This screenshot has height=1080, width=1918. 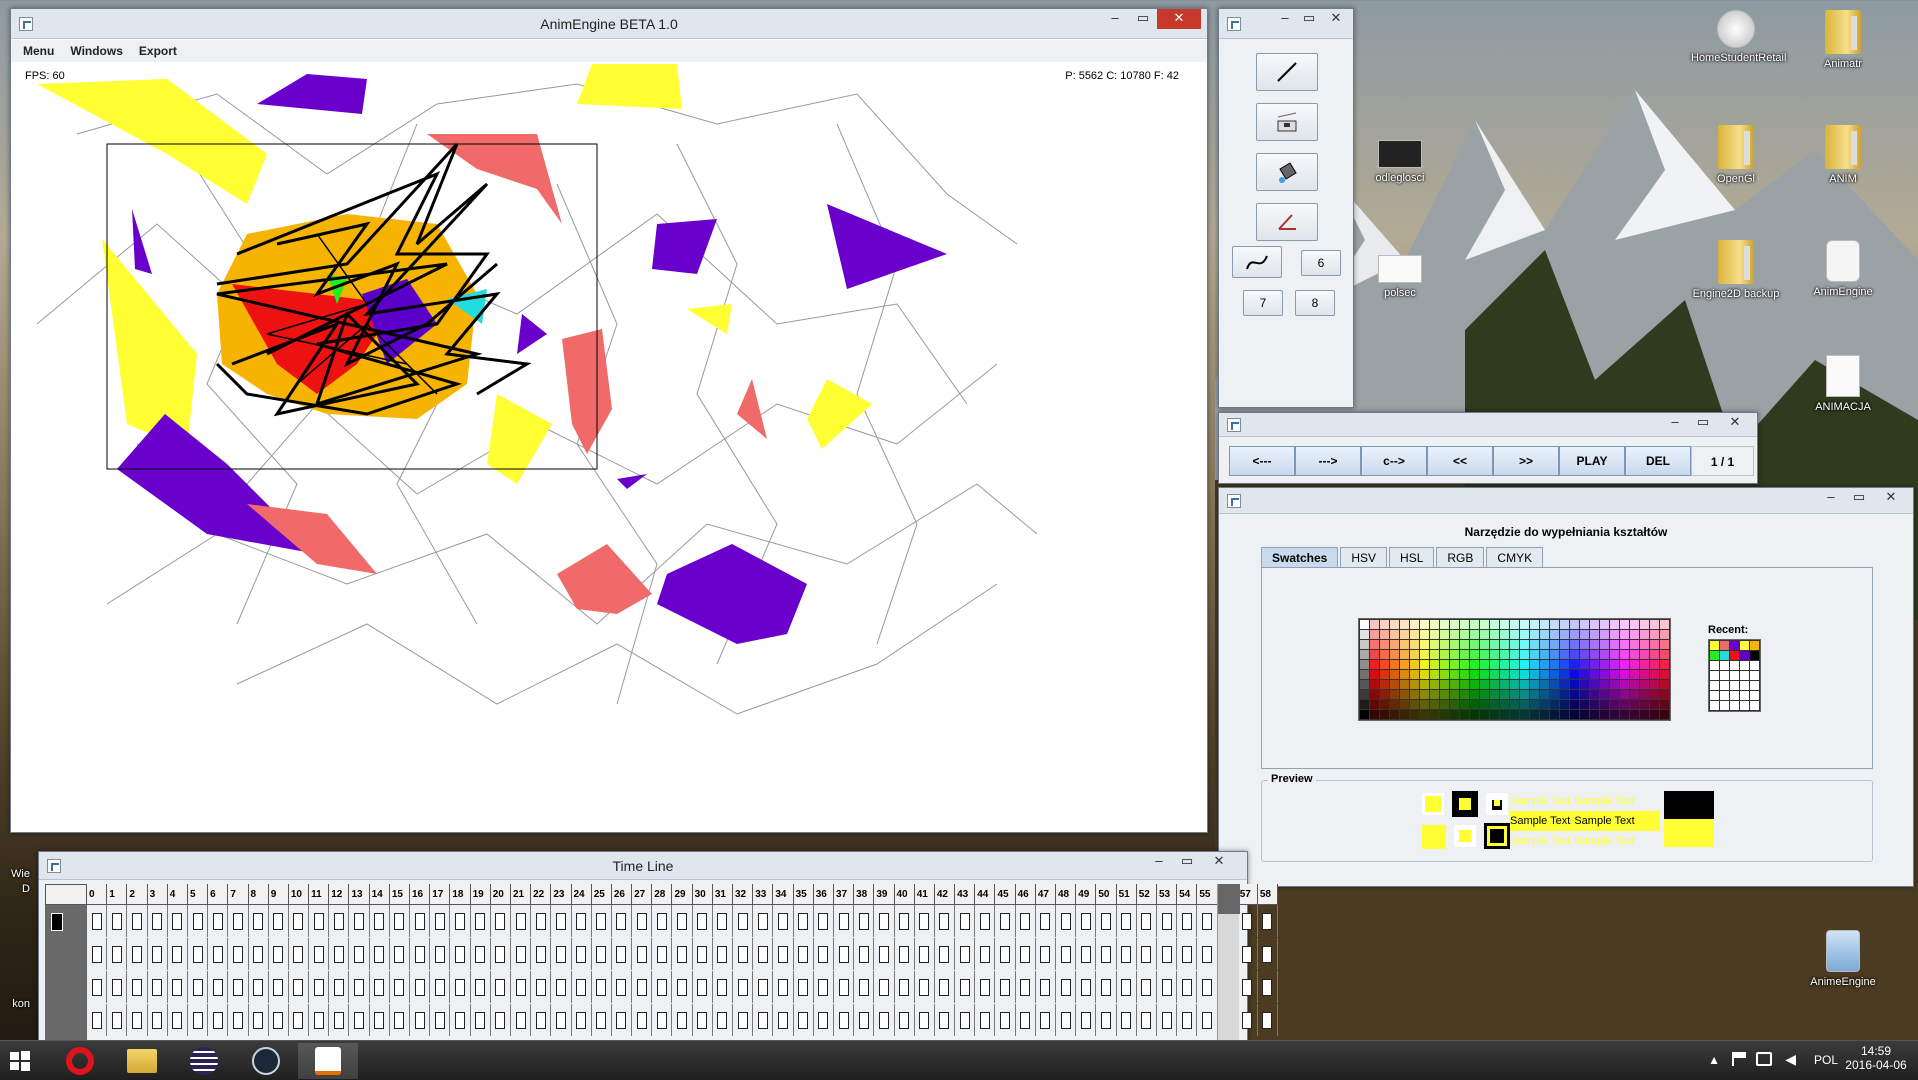 What do you see at coordinates (1714, 1060) in the screenshot?
I see `tray-up-arrow-icon: ▲` at bounding box center [1714, 1060].